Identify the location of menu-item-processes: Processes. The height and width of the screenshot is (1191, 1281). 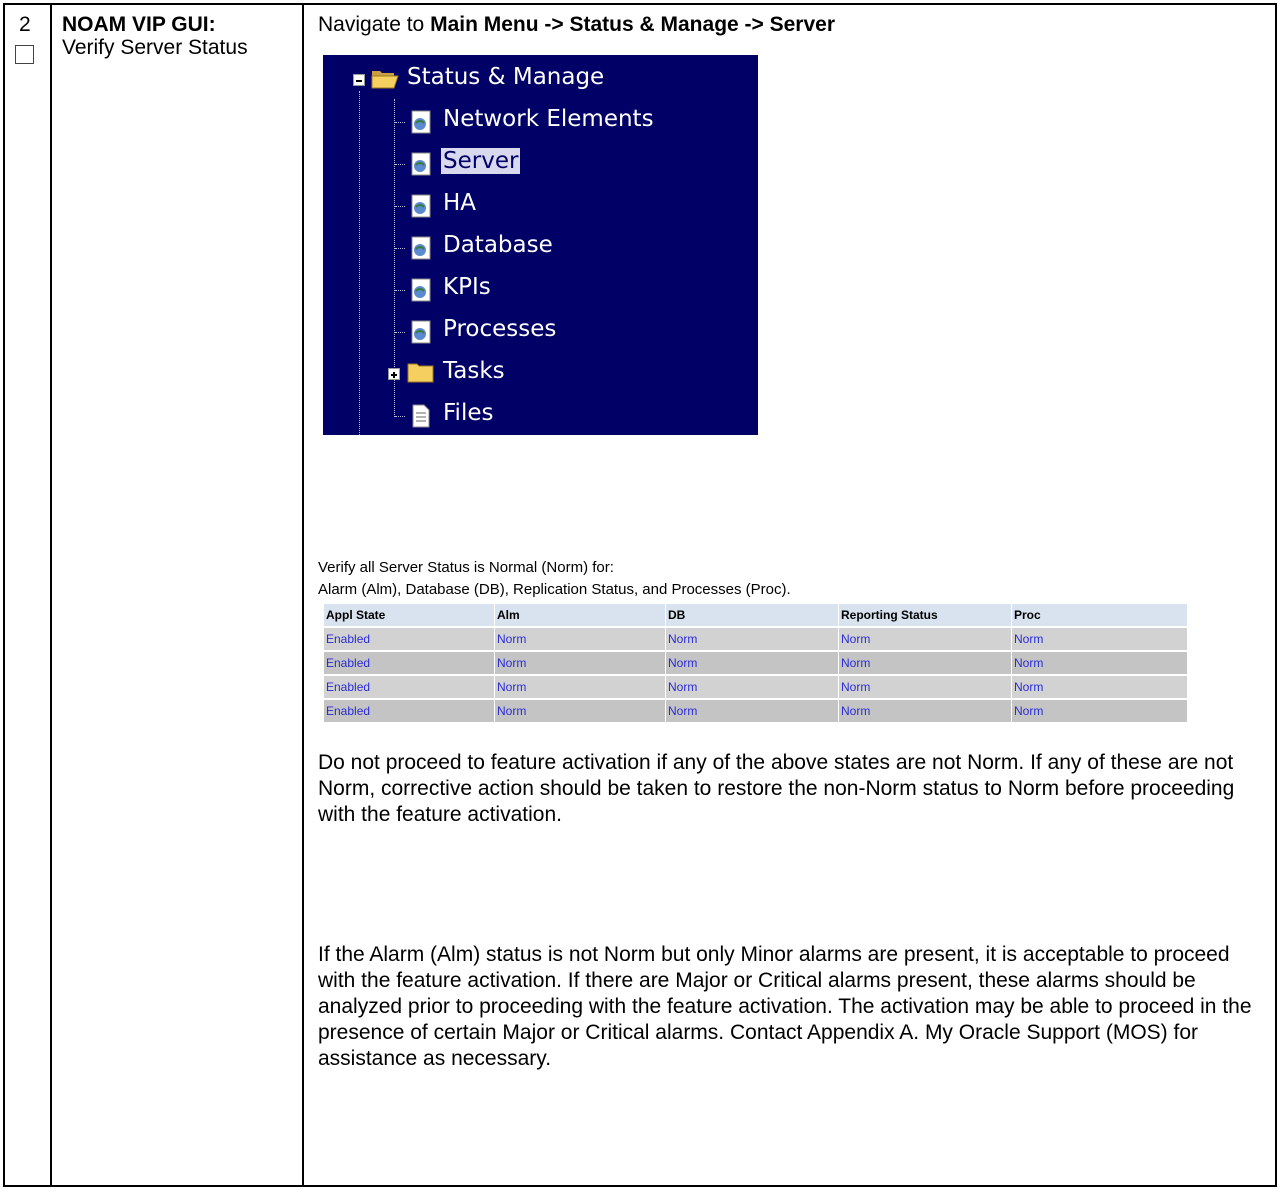
(499, 329).